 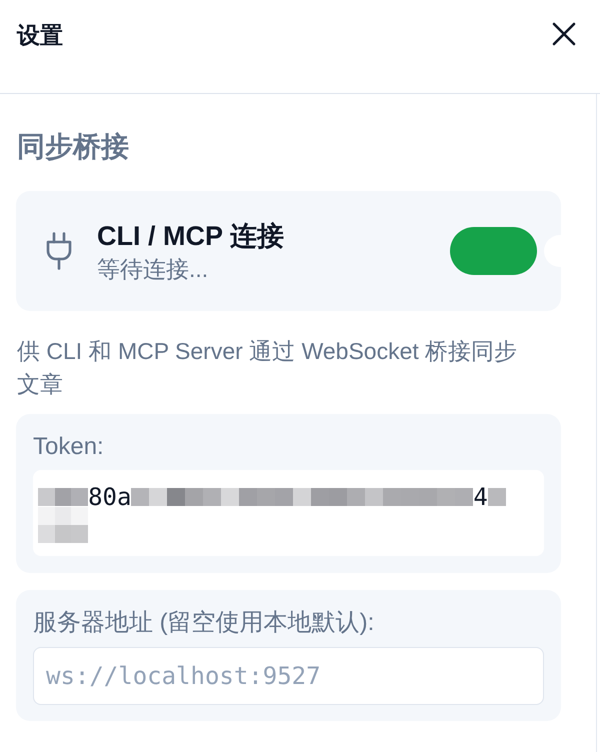 What do you see at coordinates (69, 447) in the screenshot?
I see `token-label: Token:` at bounding box center [69, 447].